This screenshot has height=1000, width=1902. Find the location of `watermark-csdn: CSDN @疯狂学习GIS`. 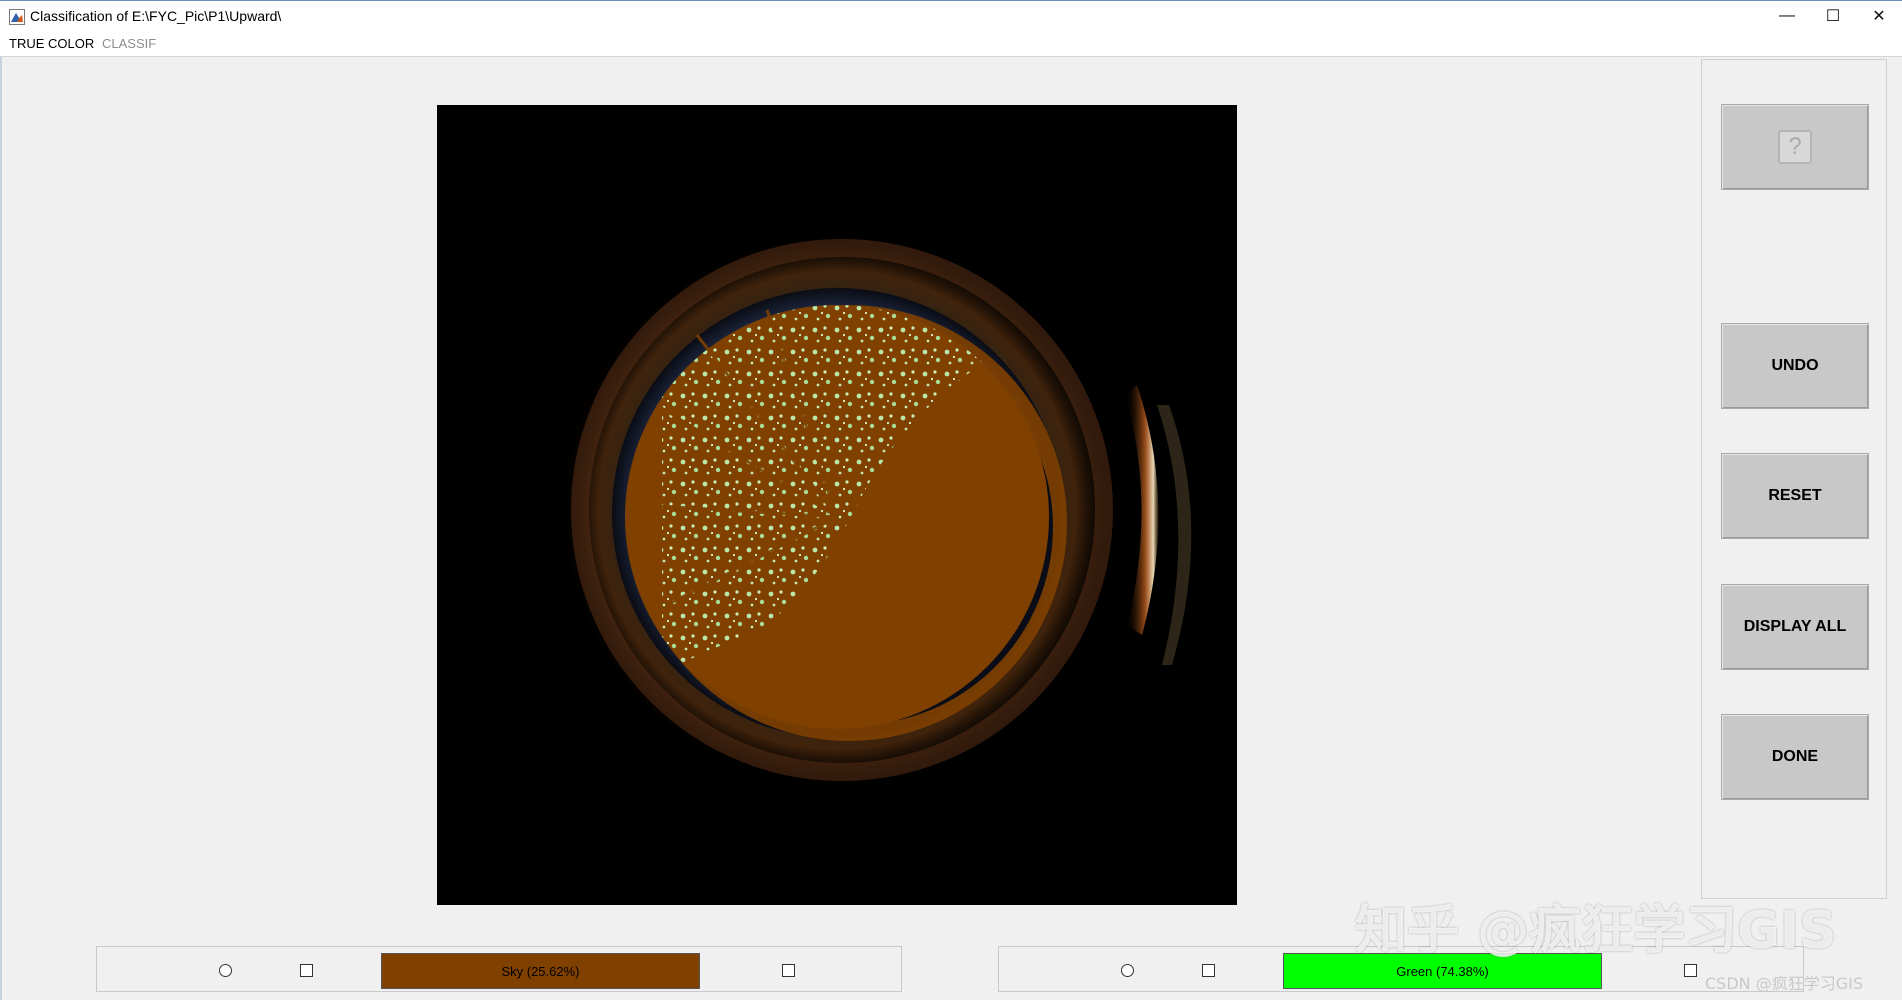

watermark-csdn: CSDN @疯狂学习GIS is located at coordinates (1784, 983).